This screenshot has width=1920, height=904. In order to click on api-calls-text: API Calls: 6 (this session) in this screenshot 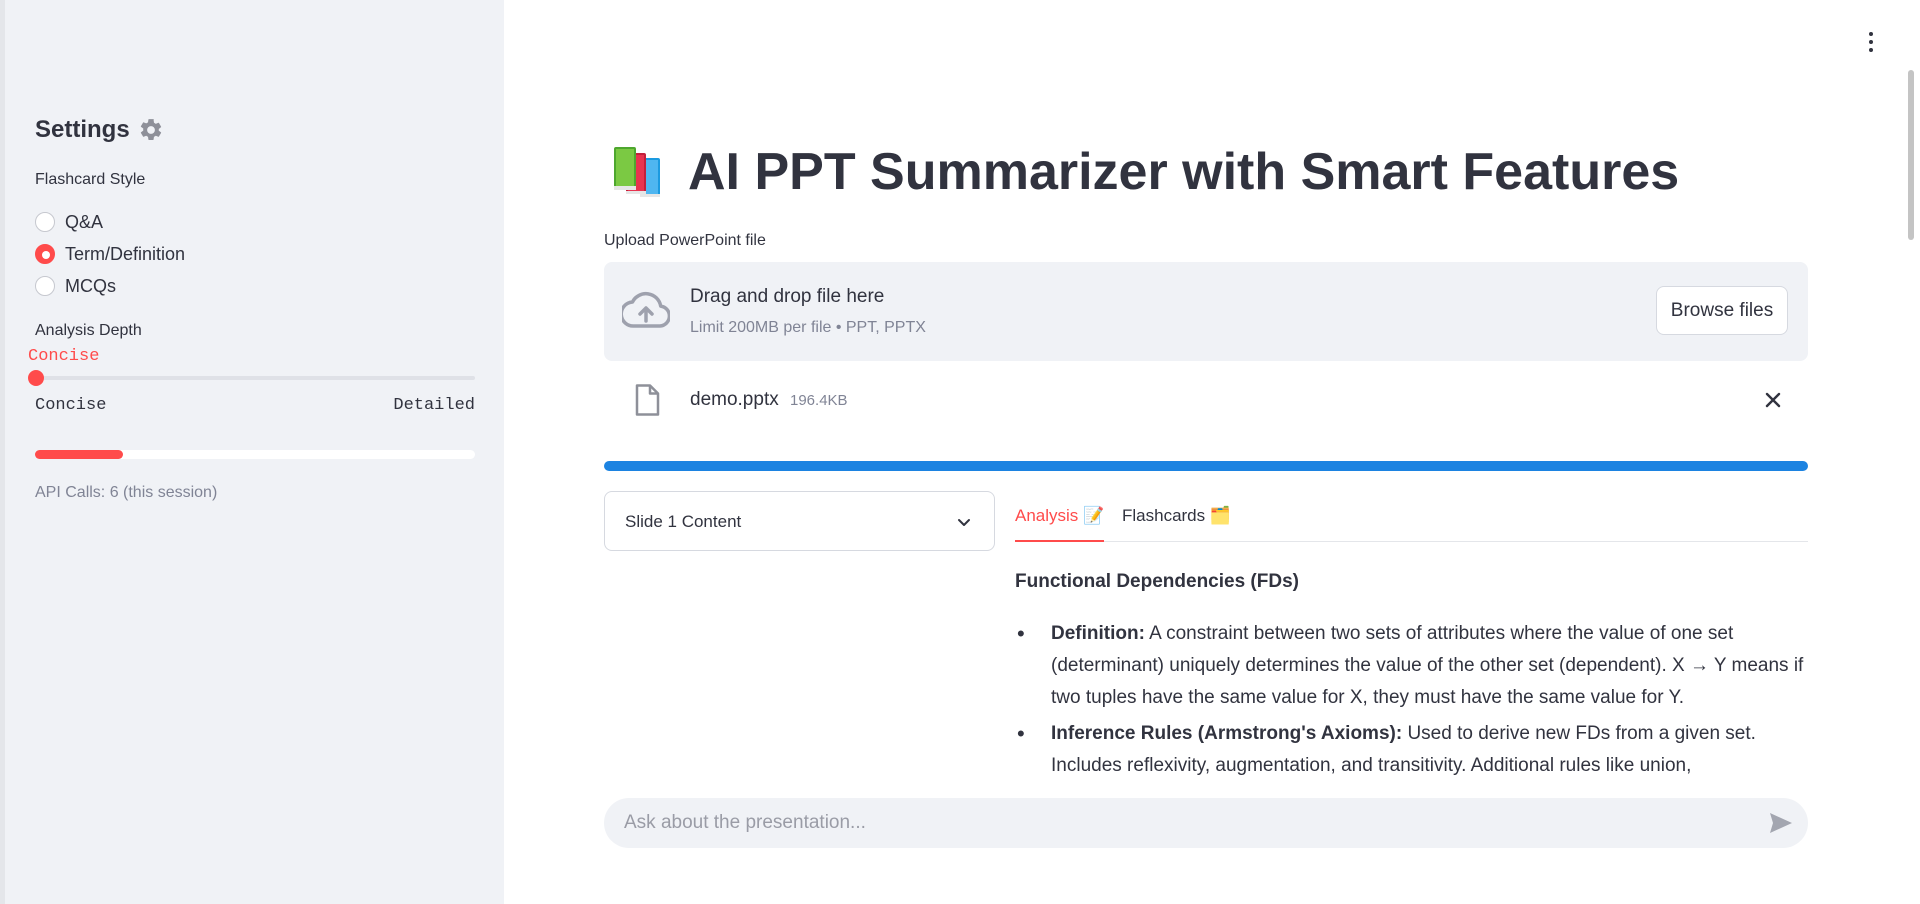, I will do `click(126, 492)`.